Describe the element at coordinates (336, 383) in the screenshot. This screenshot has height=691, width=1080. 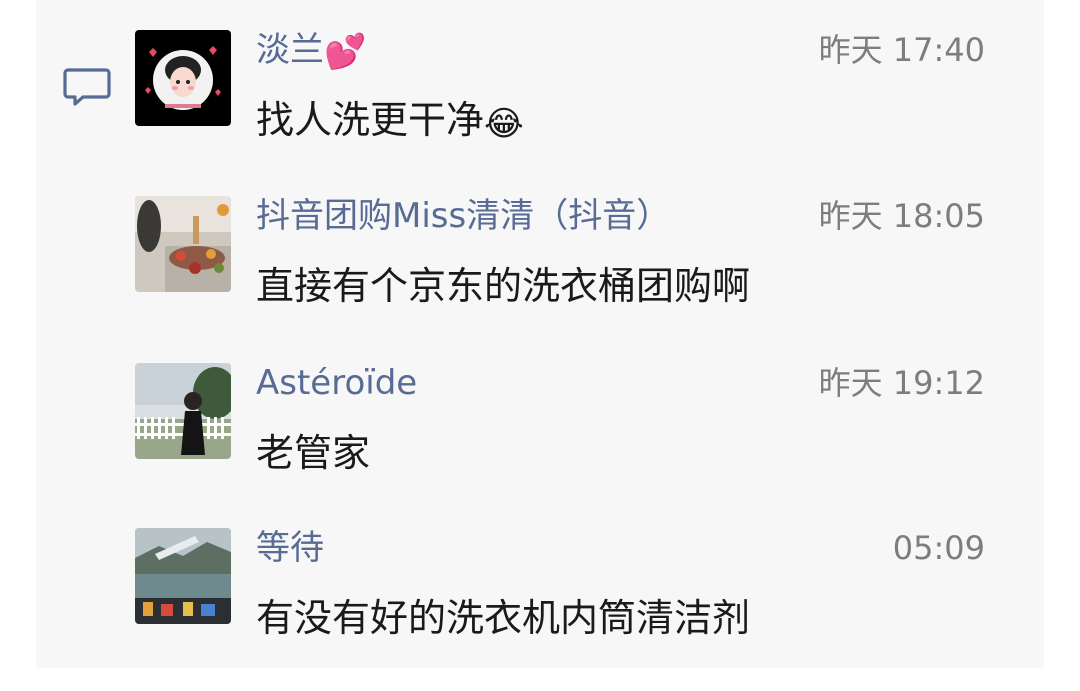
I see `comment-author: Astéroïde` at that location.